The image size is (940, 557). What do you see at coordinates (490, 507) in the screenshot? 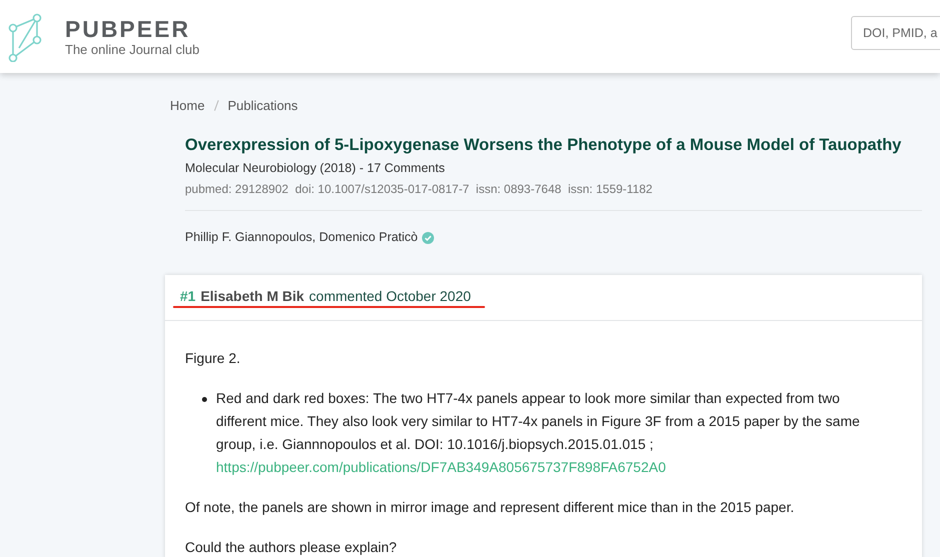
I see `comment-paragraph: Of note, the panels are shown in mirror image and represent different mice than in the 2015 paper.` at bounding box center [490, 507].